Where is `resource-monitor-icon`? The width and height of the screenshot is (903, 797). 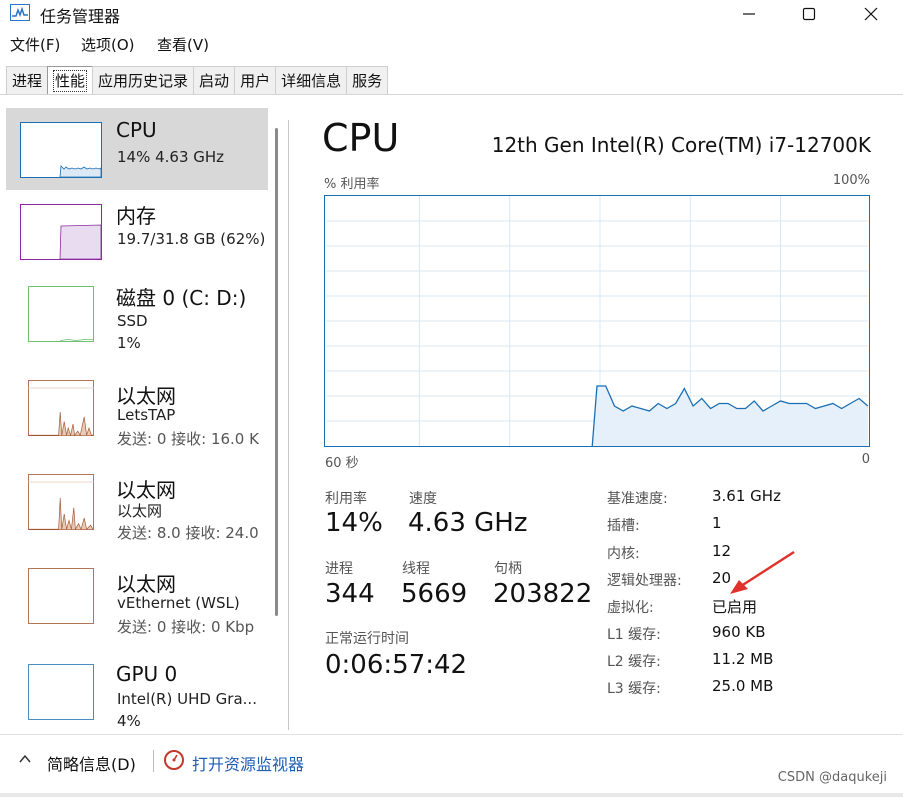 resource-monitor-icon is located at coordinates (174, 760).